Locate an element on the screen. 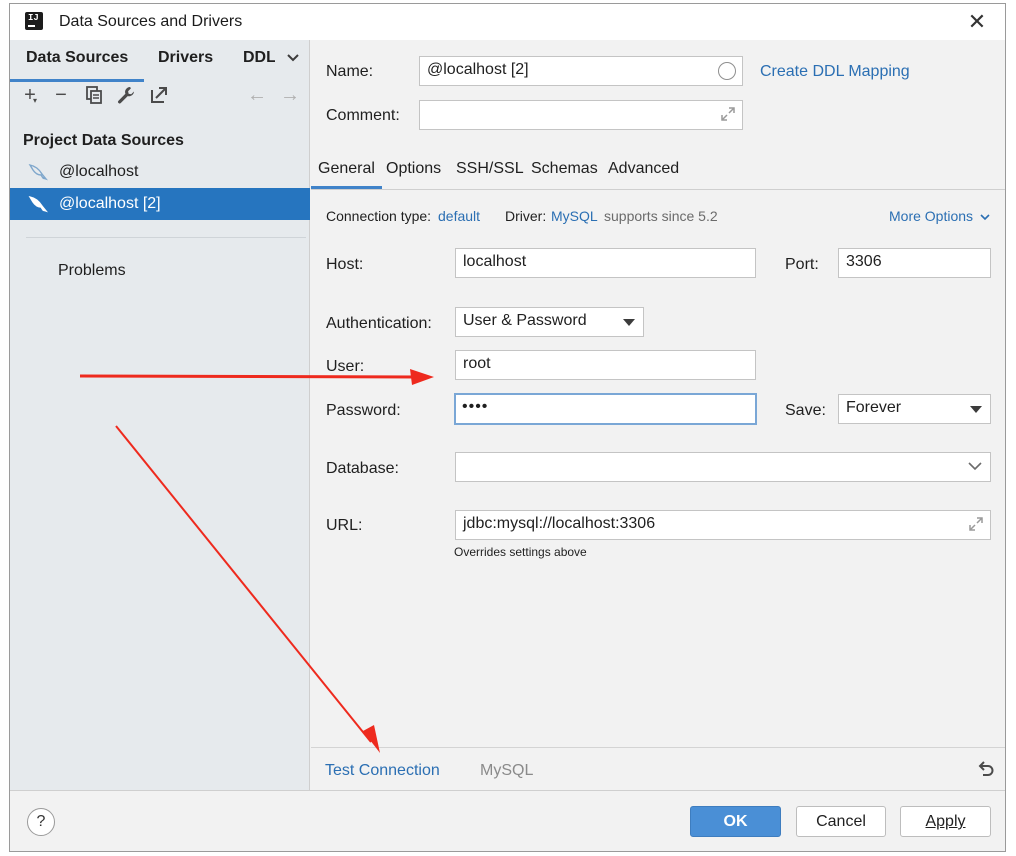 The height and width of the screenshot is (856, 1016). user-field: root is located at coordinates (605, 365).